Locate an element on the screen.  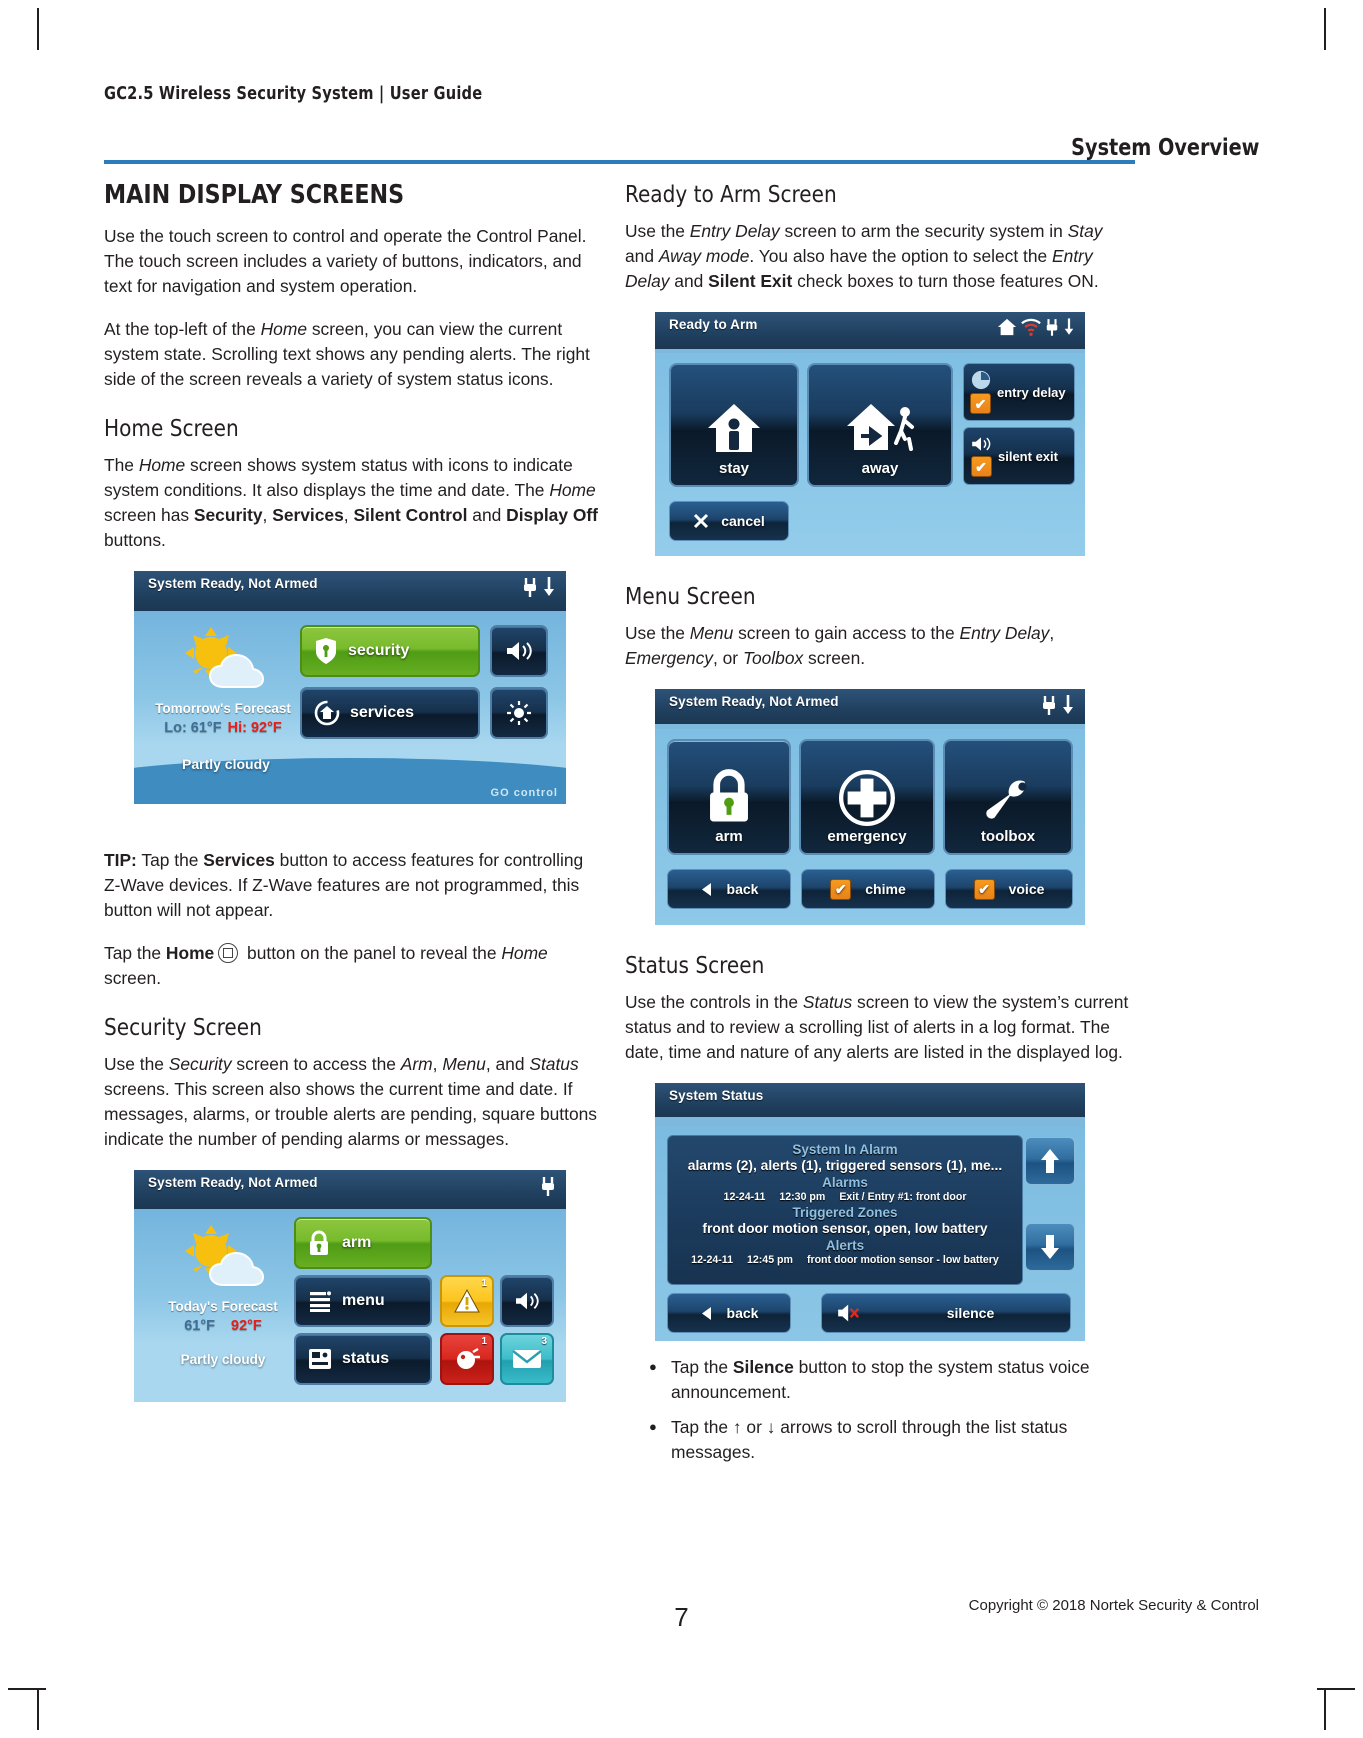
rta-silent-exit-check: ✔ is located at coordinates (981, 467).